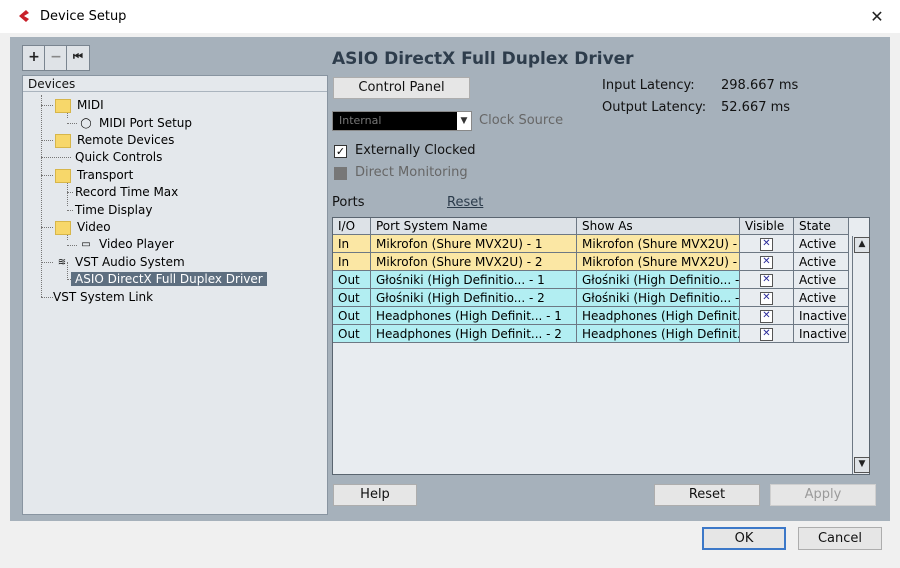  I want to click on vst-audio-icon: ≋, so click(62, 262).